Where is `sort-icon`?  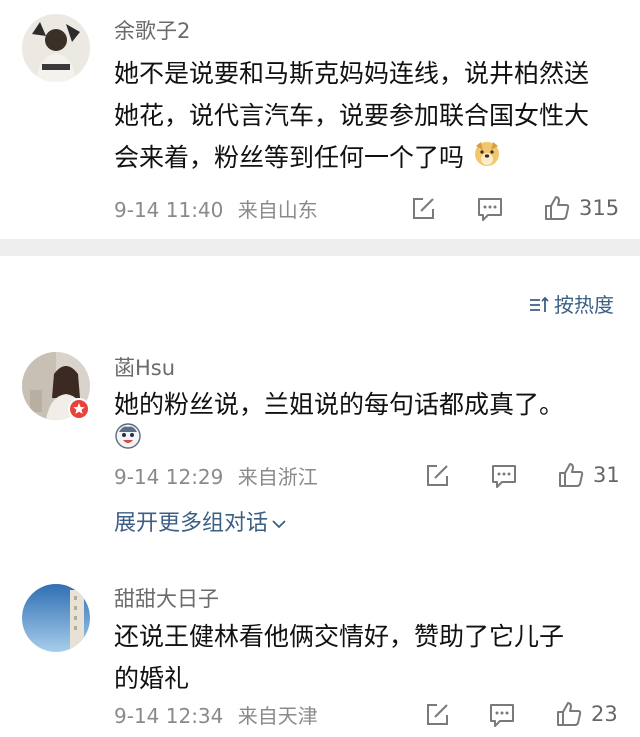
sort-icon is located at coordinates (539, 304).